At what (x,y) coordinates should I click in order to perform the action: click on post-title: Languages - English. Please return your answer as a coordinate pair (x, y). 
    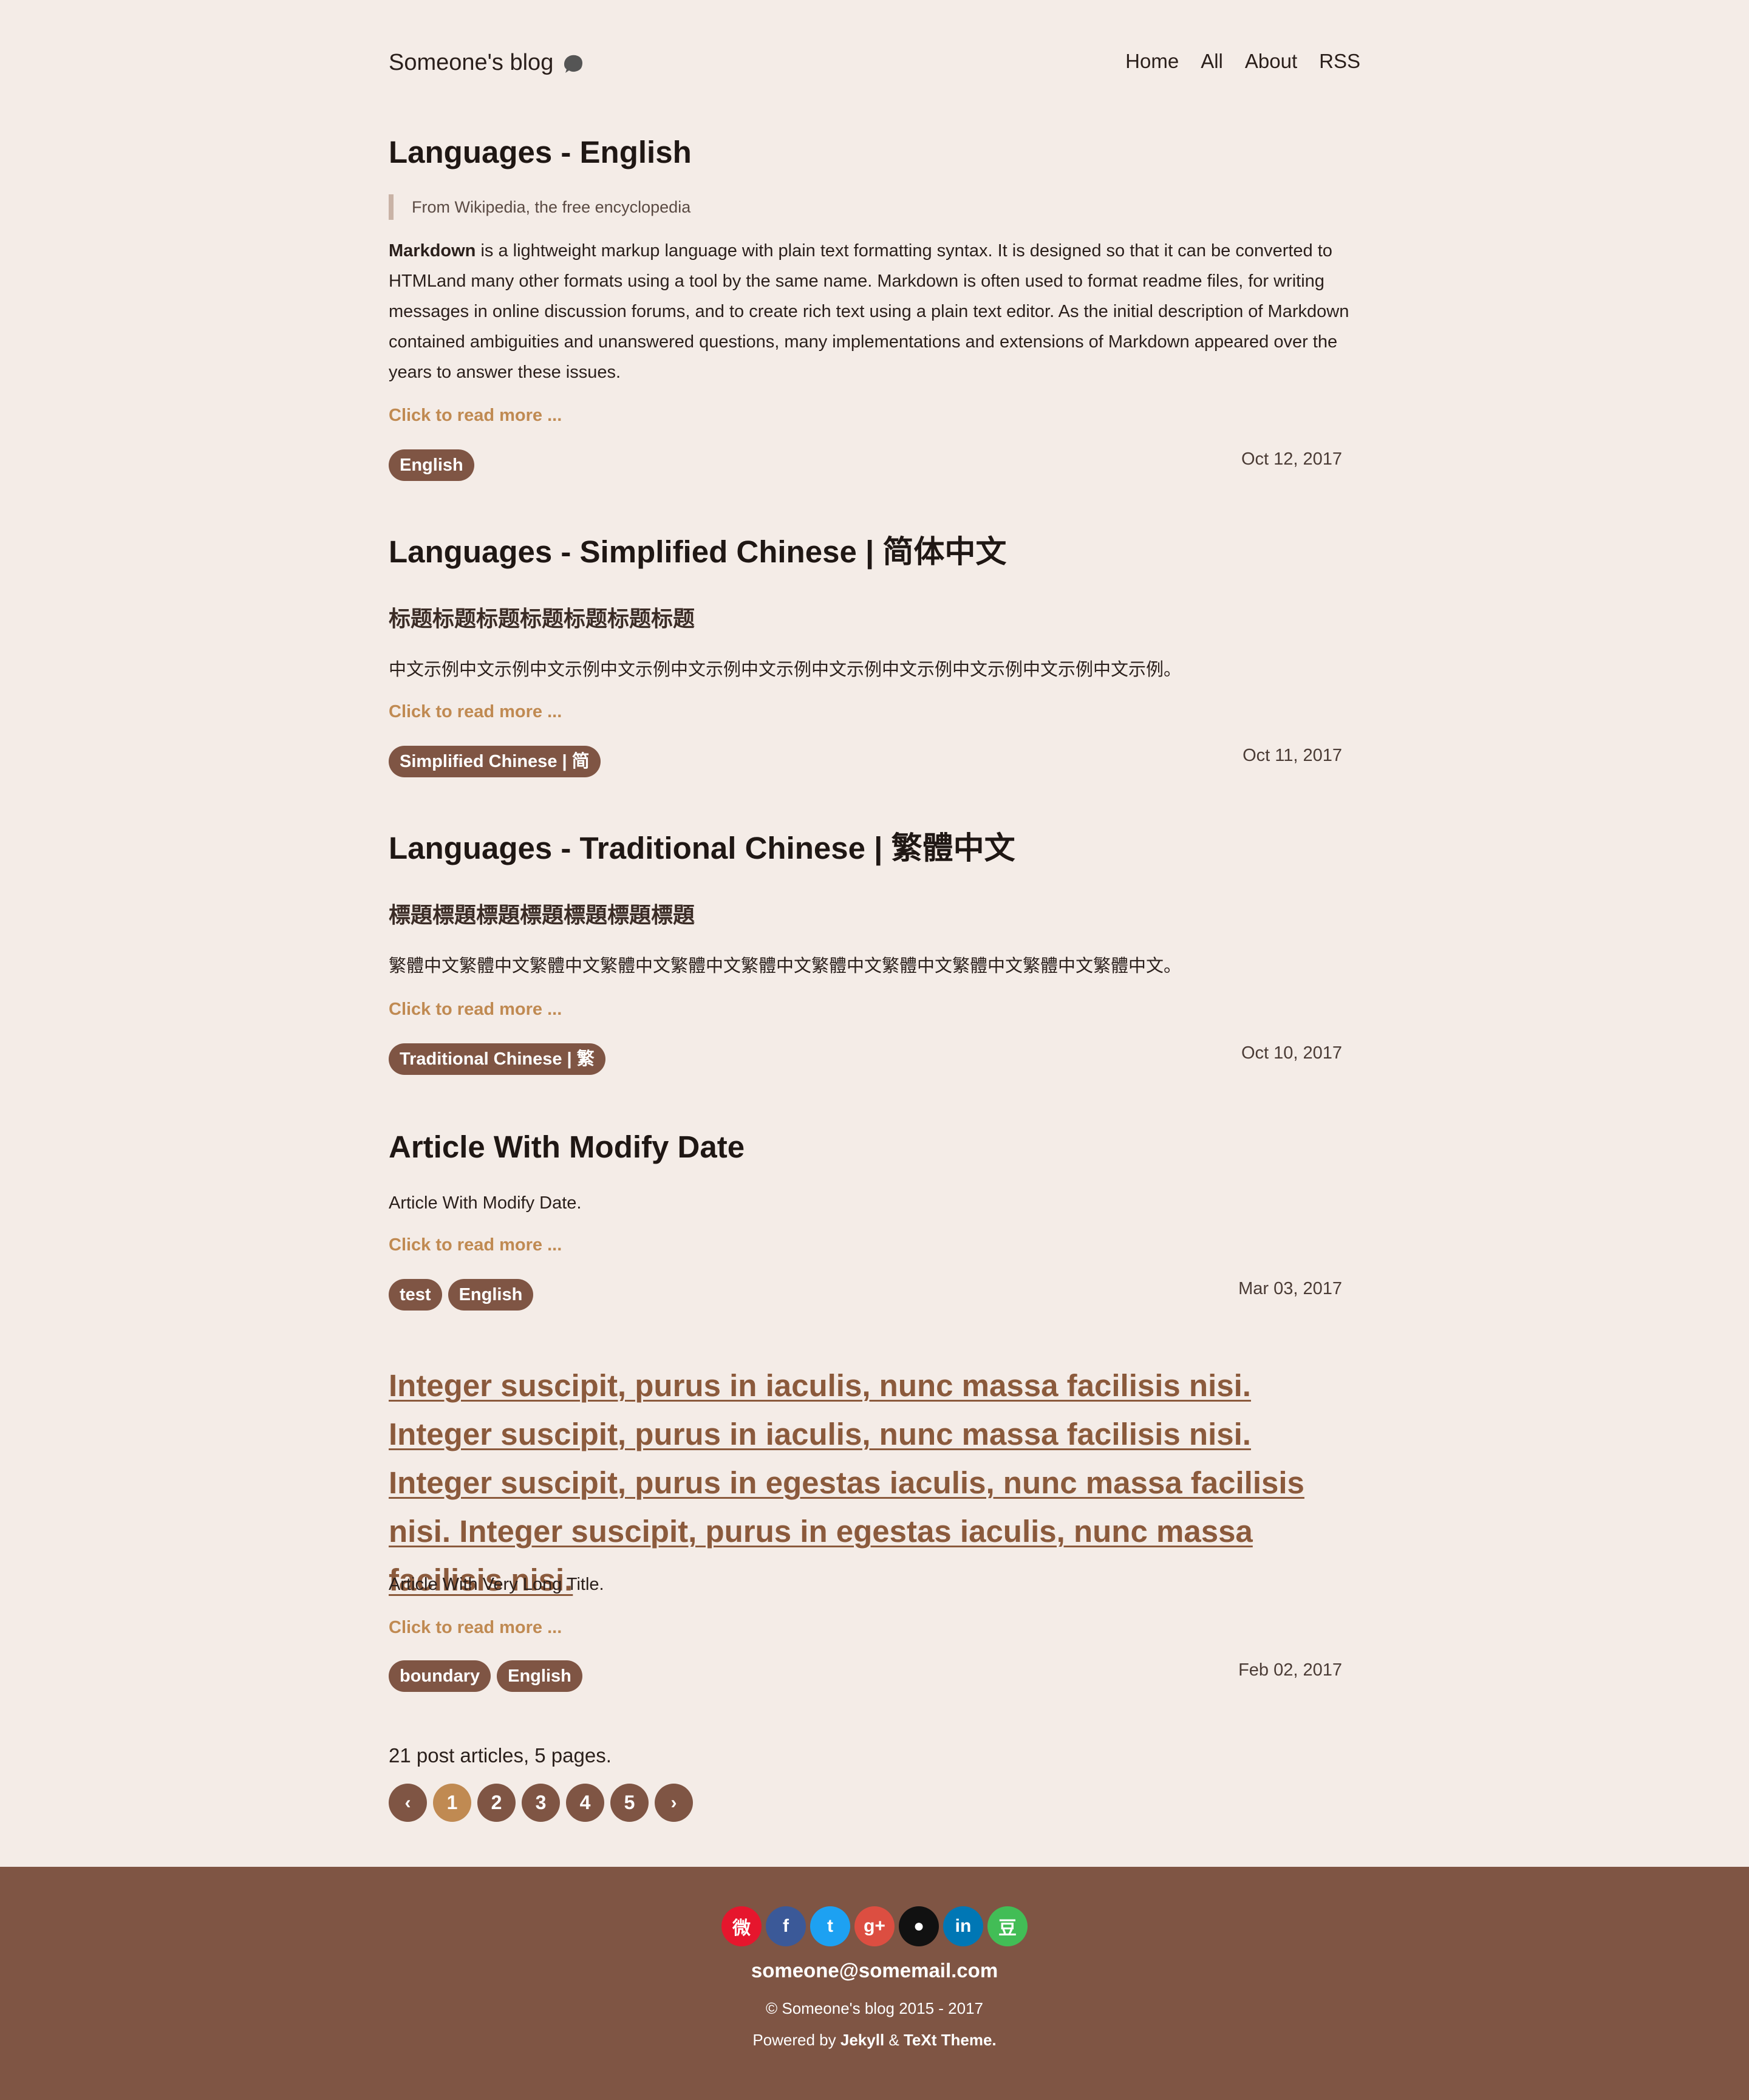
    Looking at the image, I should click on (874, 152).